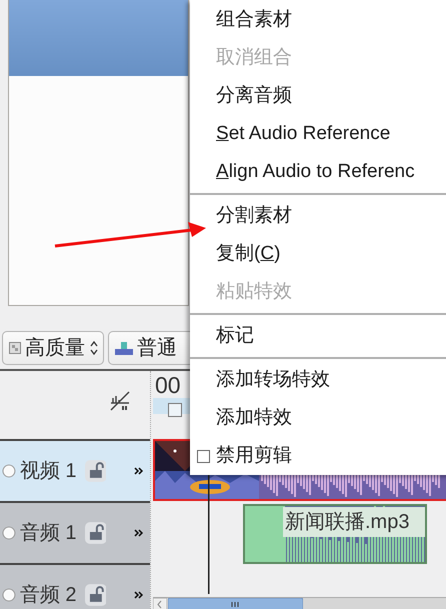  I want to click on timecode: 00, so click(168, 385).